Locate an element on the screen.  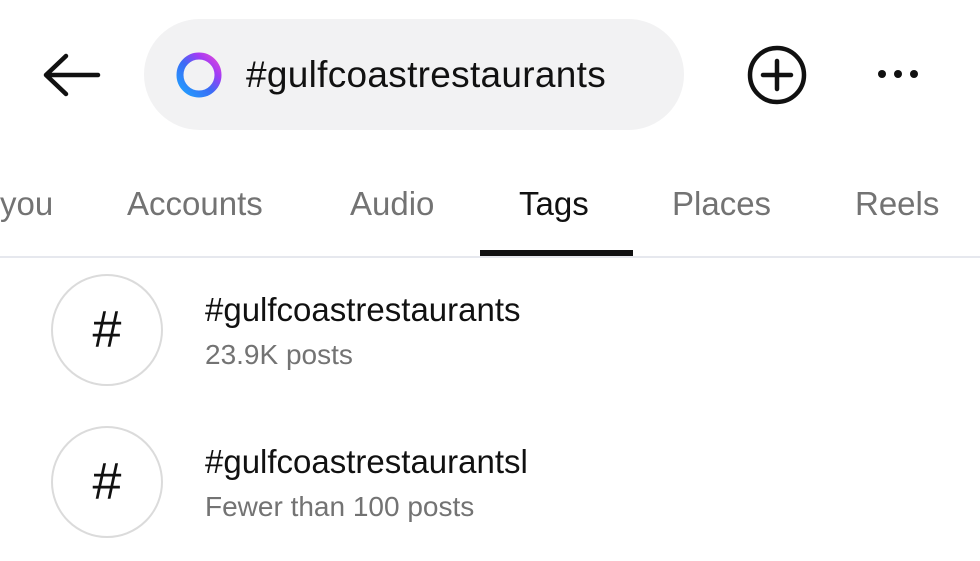
tab-places: Places is located at coordinates (721, 204).